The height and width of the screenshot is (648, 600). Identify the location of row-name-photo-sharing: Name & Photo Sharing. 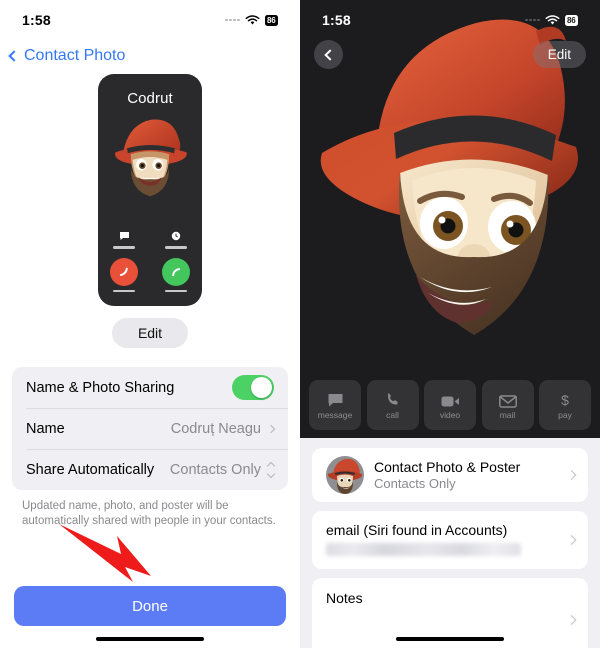
(150, 387).